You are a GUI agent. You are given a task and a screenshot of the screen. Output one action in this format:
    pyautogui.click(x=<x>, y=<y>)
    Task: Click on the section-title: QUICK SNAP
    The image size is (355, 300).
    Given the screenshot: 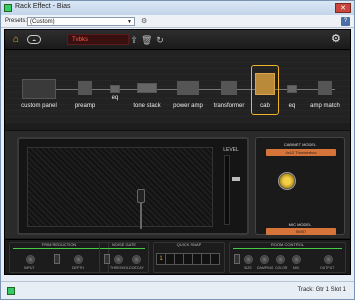 What is the action you would take?
    pyautogui.click(x=189, y=244)
    